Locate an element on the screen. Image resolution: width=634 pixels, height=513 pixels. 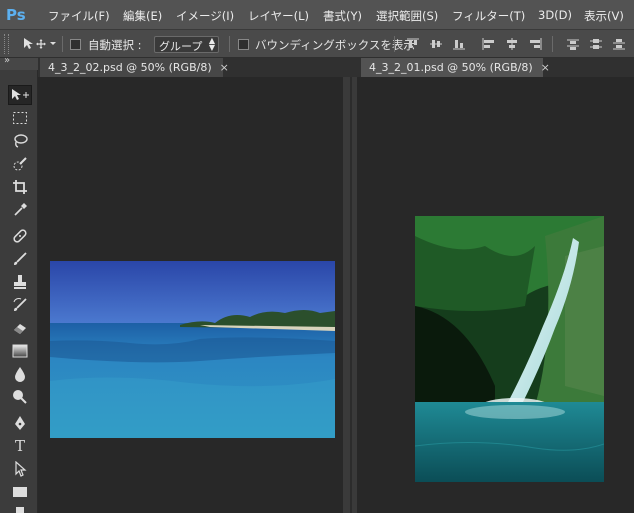
type-tool: T is located at coordinates (20, 446).